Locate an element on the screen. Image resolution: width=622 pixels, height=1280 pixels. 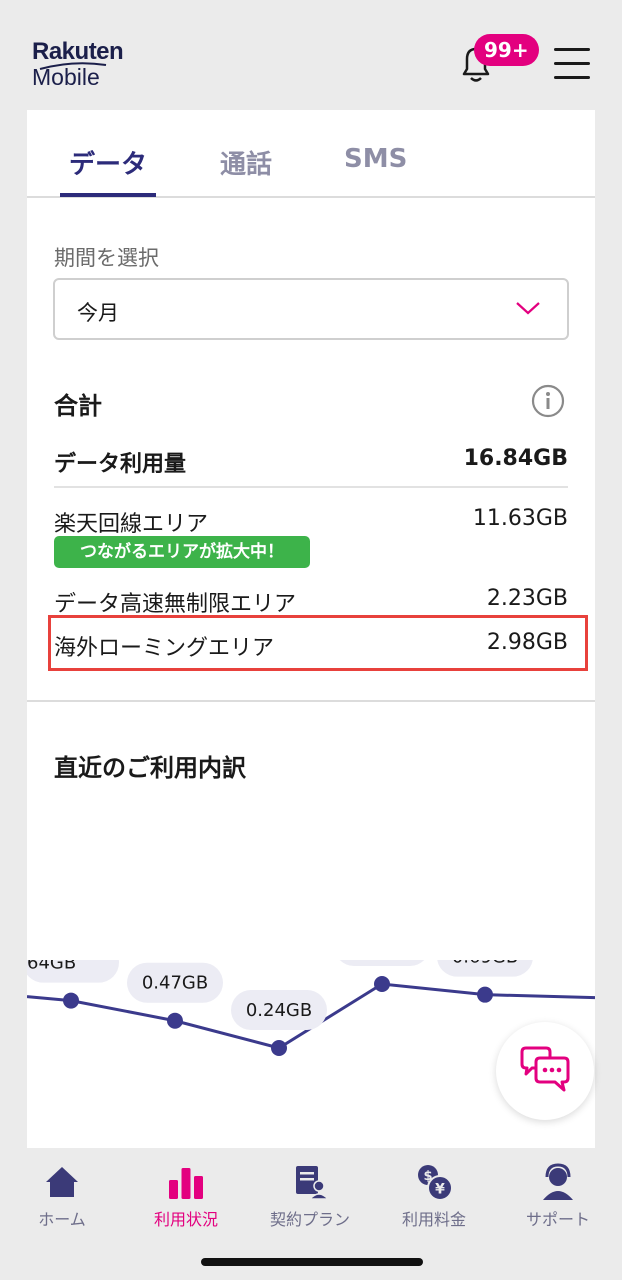
data-label: 0.24GB is located at coordinates (279, 1010).